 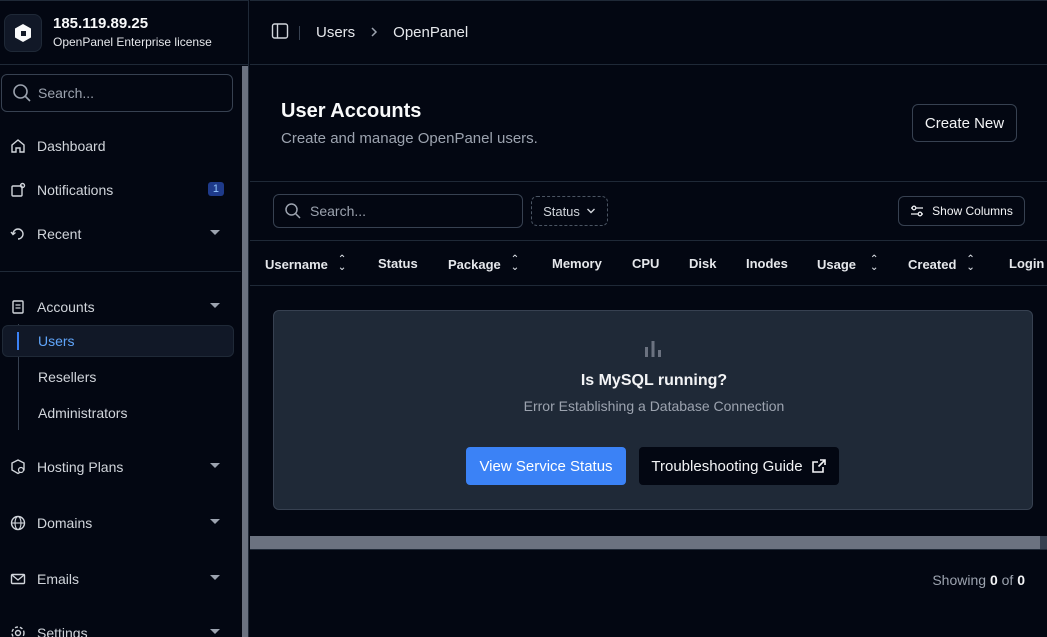 I want to click on column-label: Usage, so click(x=837, y=264).